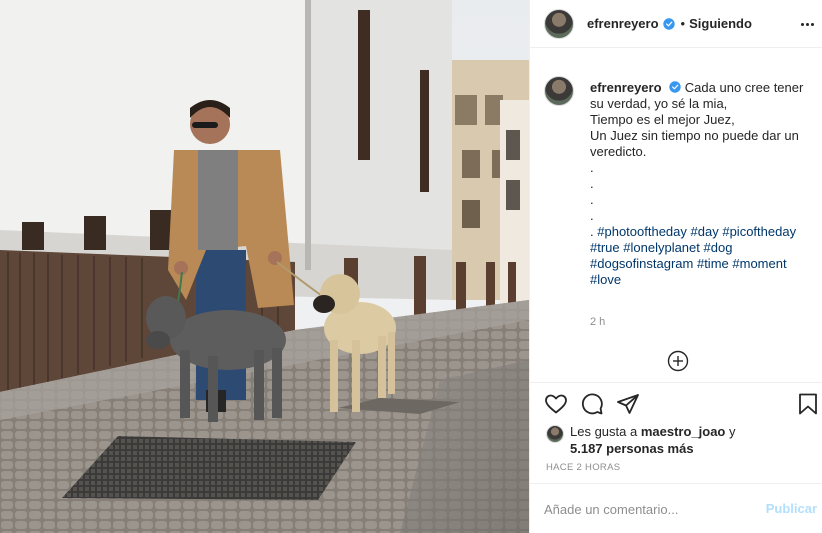 The image size is (822, 533). Describe the element at coordinates (642, 231) in the screenshot. I see `hashtag-link: #photooftheday` at that location.